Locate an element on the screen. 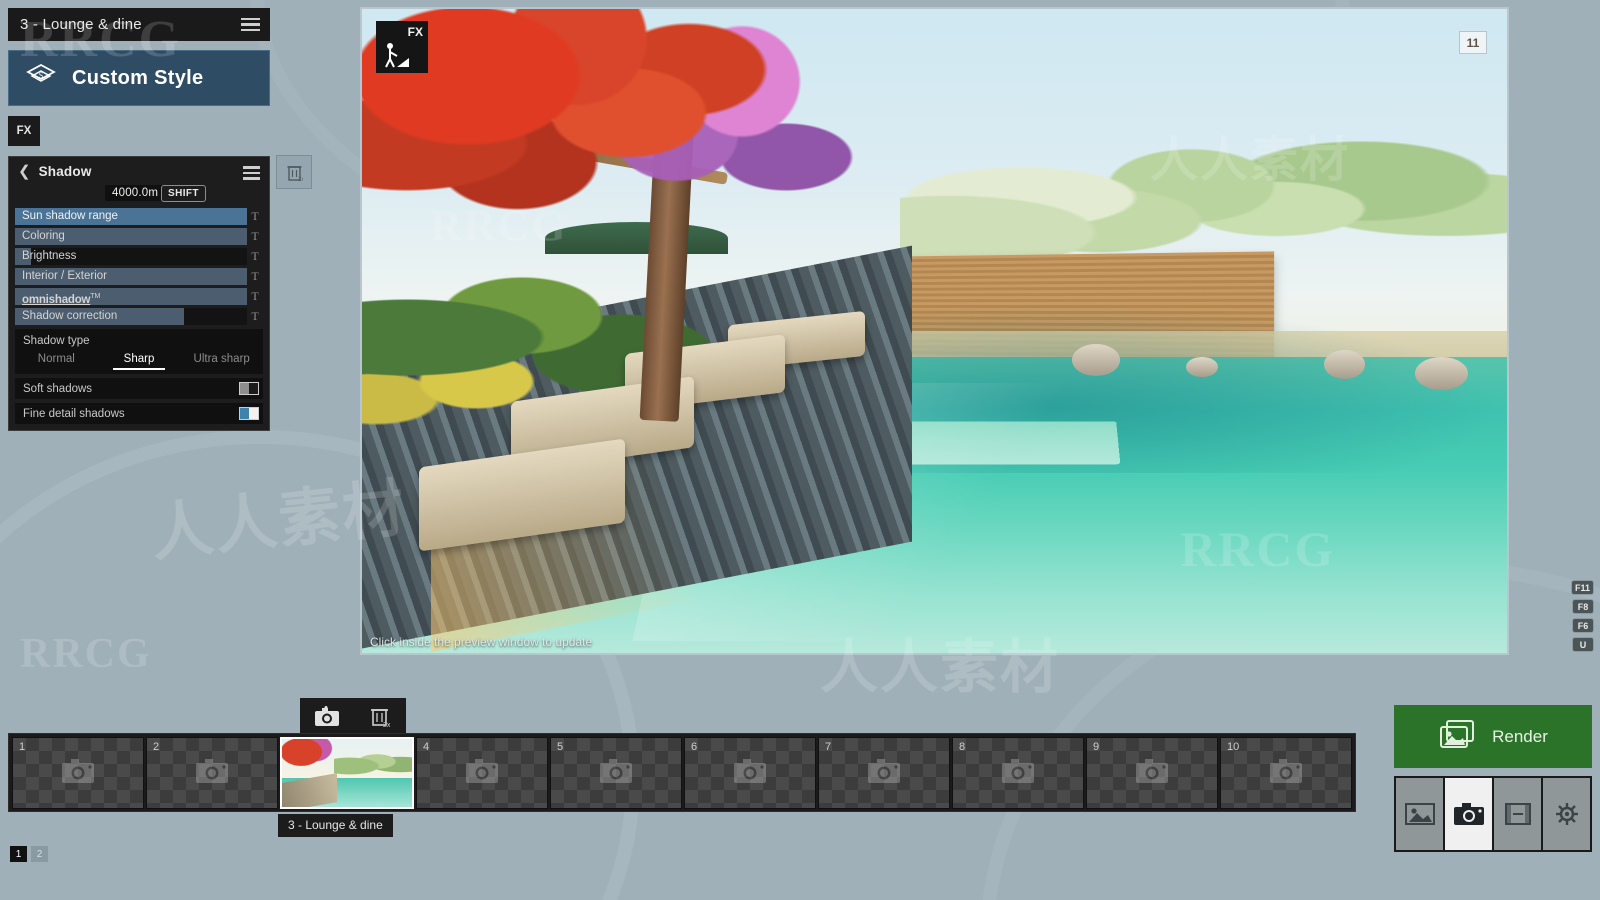 This screenshot has height=900, width=1600. fkey-u: U is located at coordinates (1583, 644).